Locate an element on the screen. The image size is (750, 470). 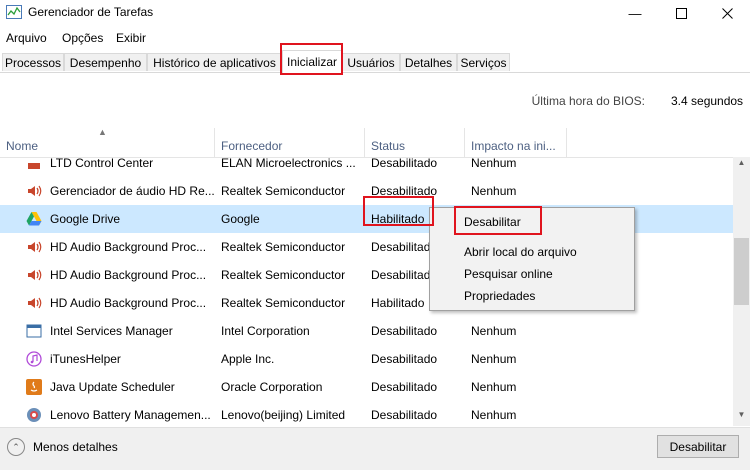
tab-usuarios: Usuários is located at coordinates (371, 62).